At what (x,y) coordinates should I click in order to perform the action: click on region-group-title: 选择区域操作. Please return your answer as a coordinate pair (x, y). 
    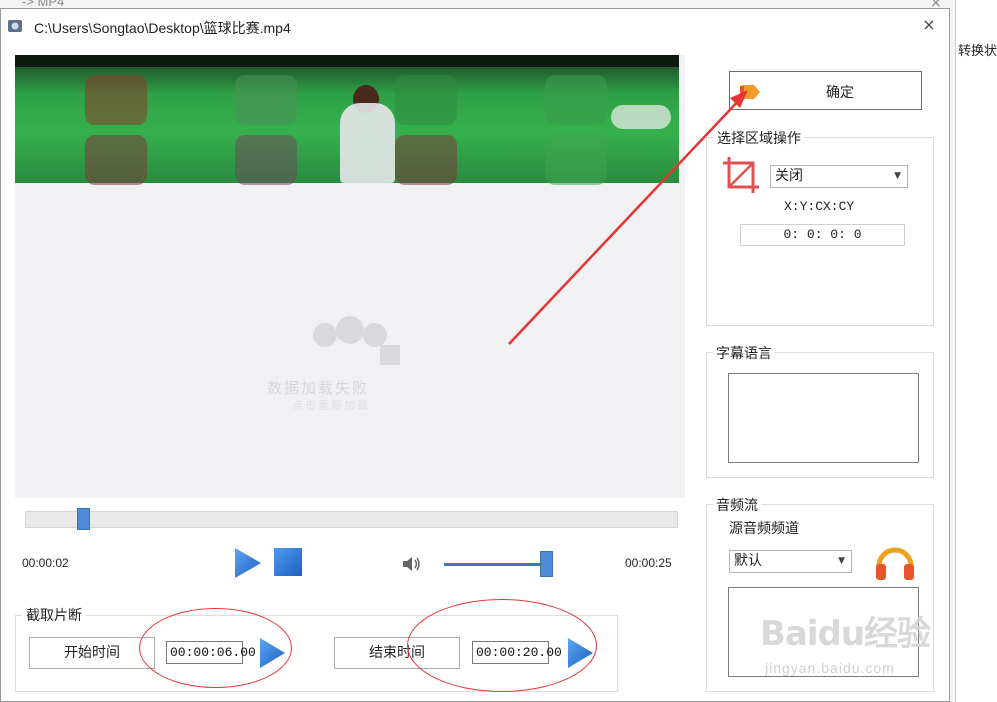
    Looking at the image, I should click on (759, 138).